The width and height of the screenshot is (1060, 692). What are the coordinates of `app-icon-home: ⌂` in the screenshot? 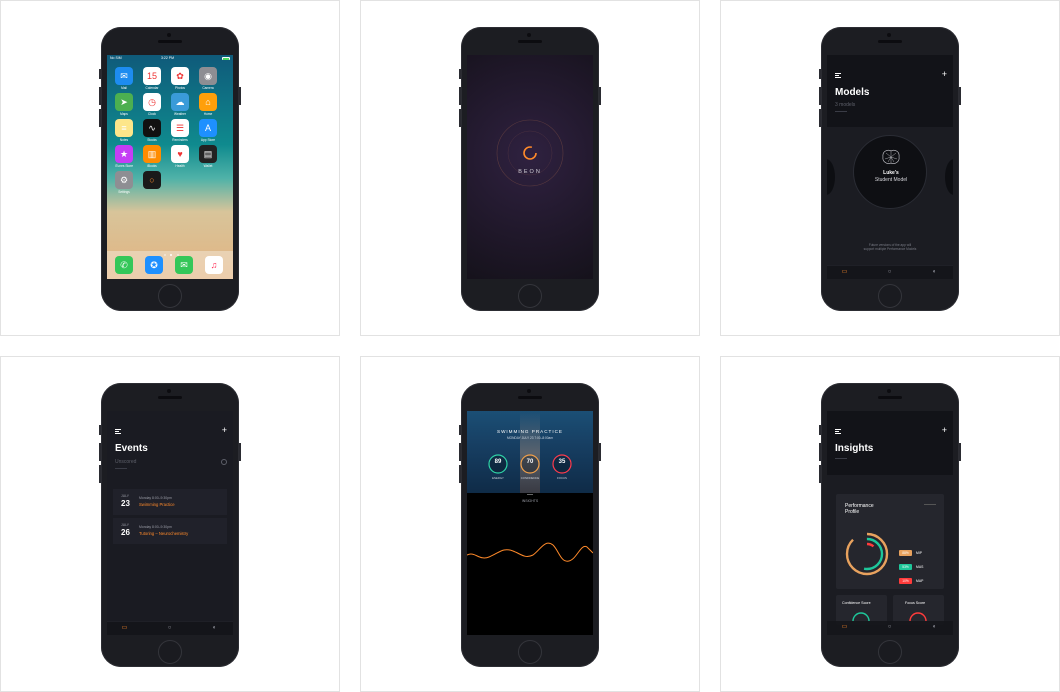 It's located at (208, 102).